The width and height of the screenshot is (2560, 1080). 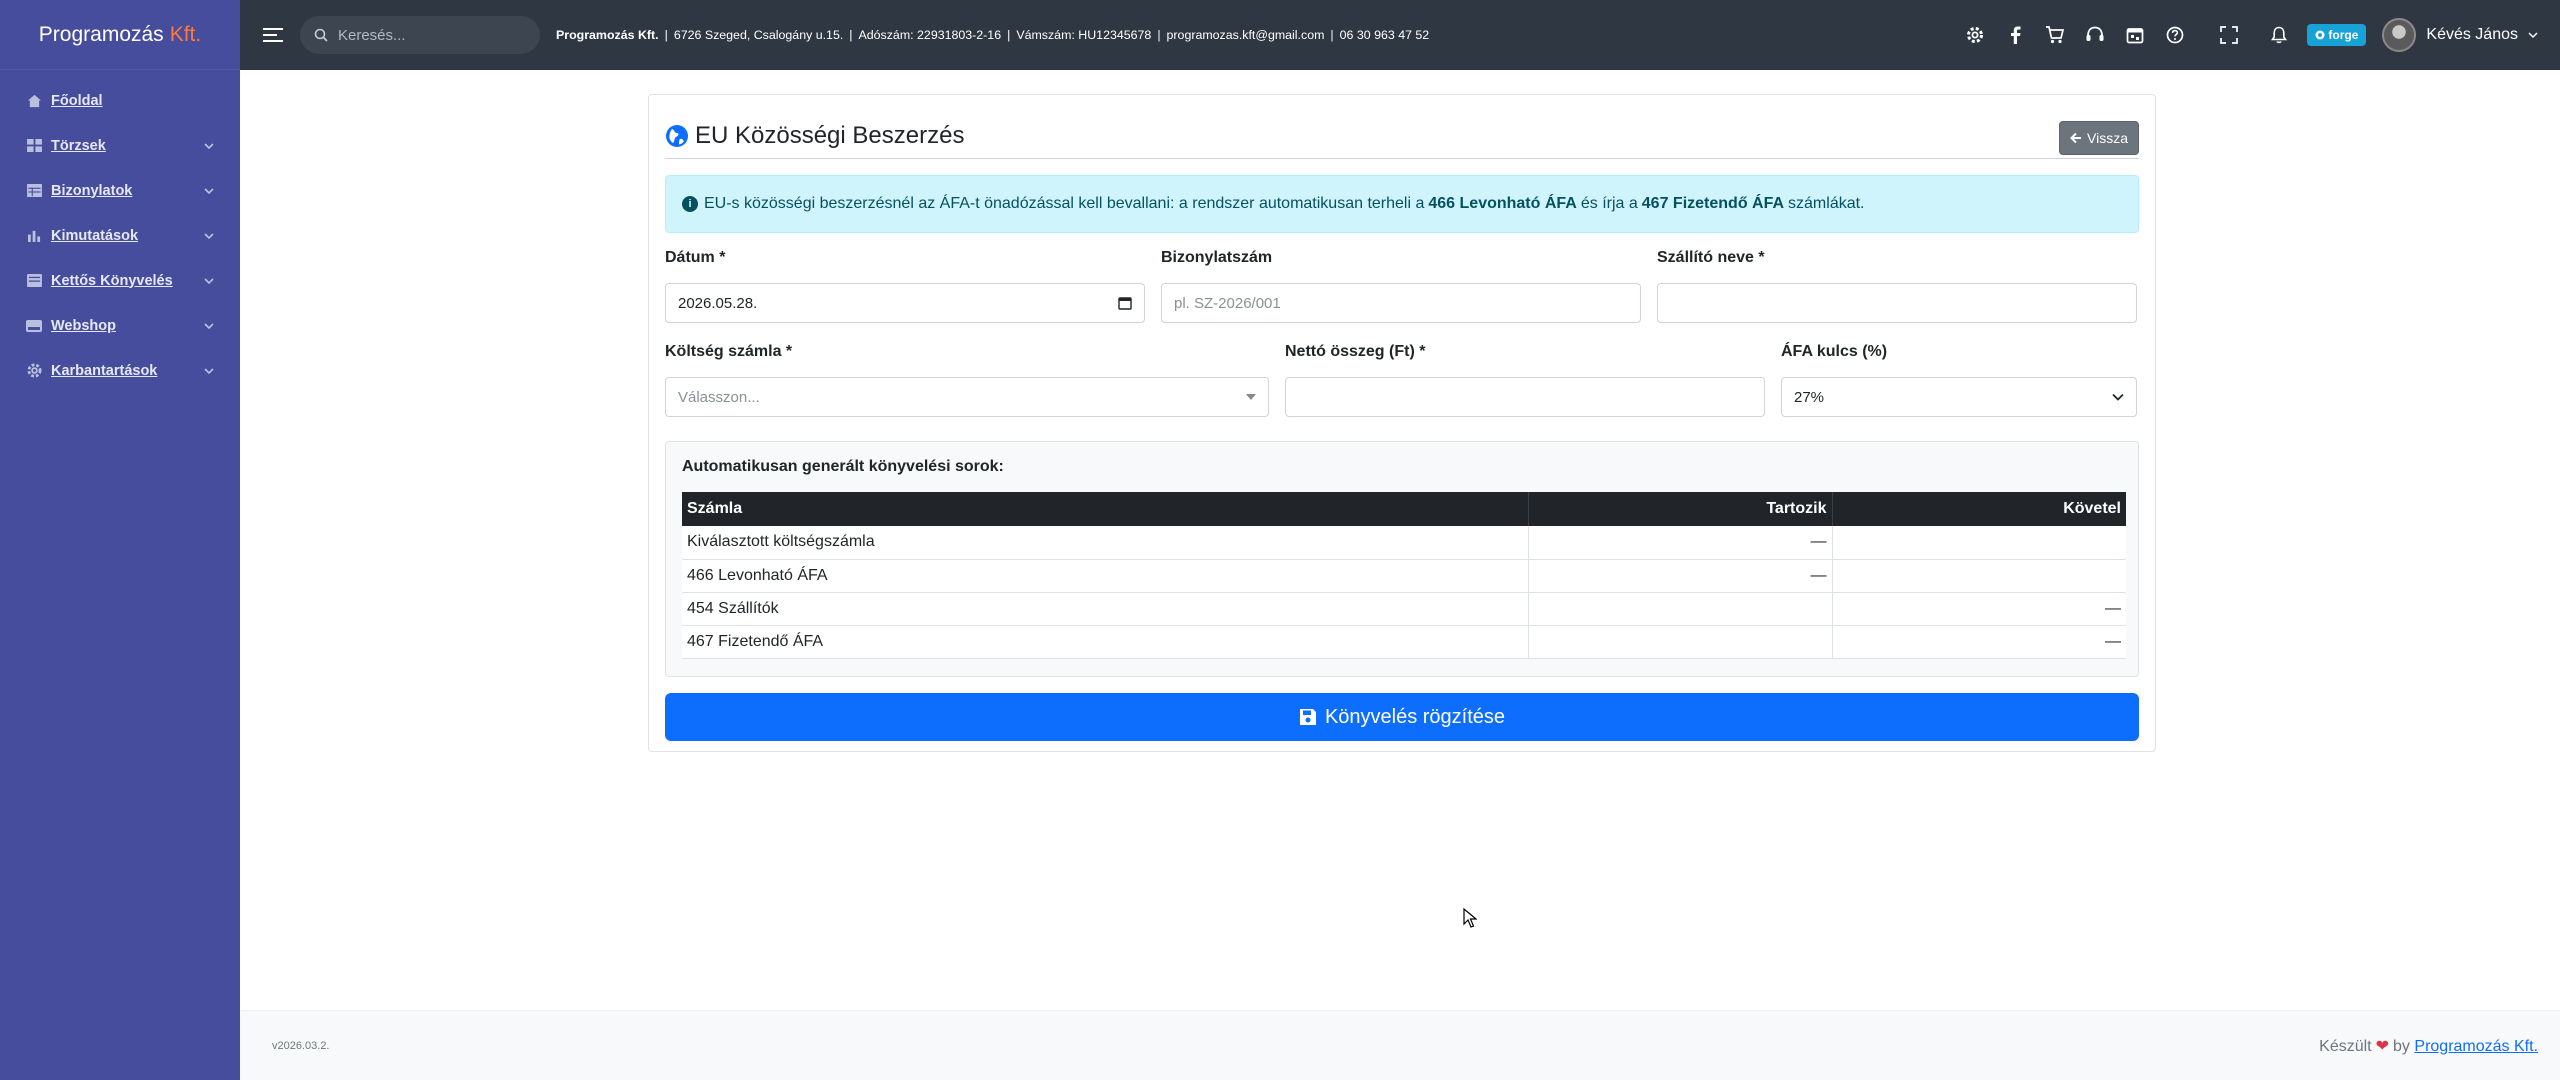 I want to click on sidebar-item-webshop: Webshop, so click(x=120, y=325).